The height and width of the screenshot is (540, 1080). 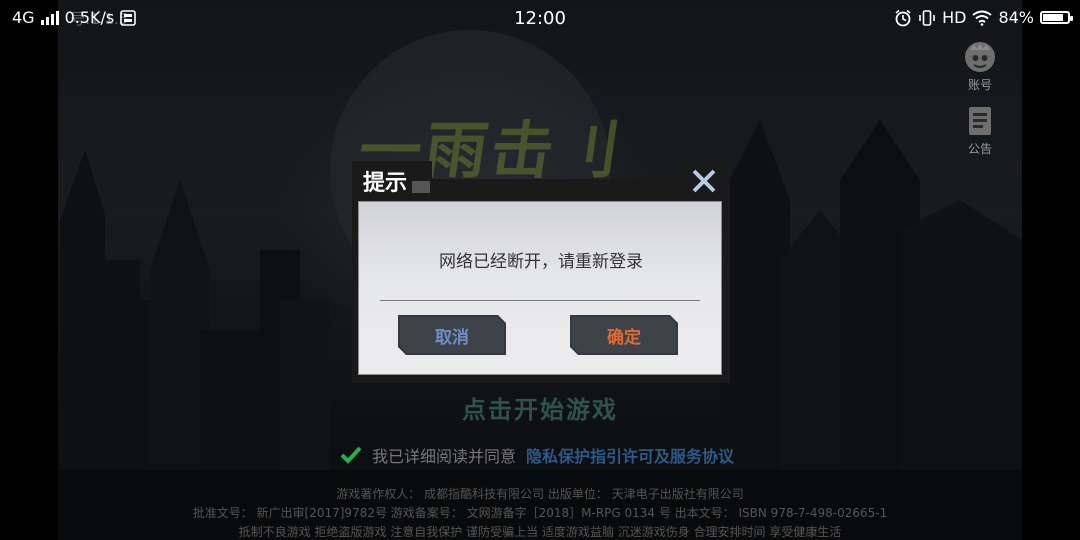 I want to click on cancel-button: 取消, so click(x=452, y=335).